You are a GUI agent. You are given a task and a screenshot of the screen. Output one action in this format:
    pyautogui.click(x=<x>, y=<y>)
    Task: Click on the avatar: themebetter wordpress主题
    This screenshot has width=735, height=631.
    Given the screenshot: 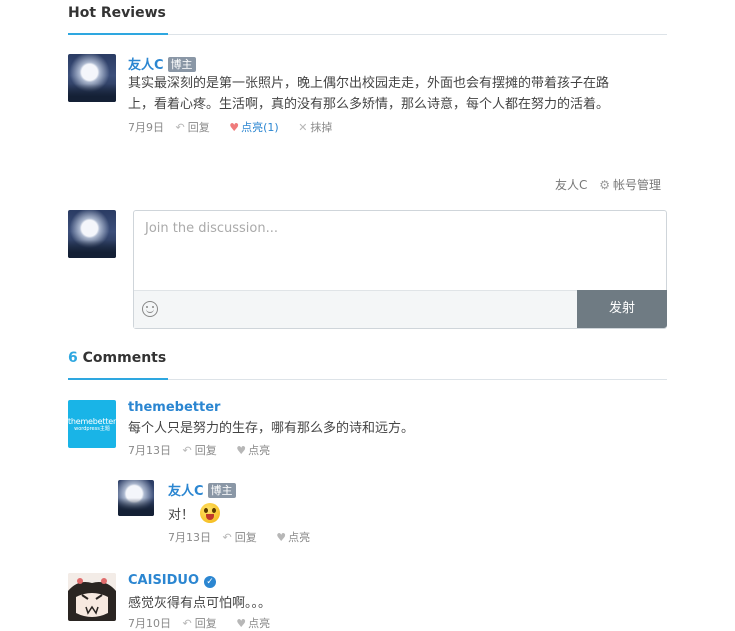 What is the action you would take?
    pyautogui.click(x=92, y=424)
    